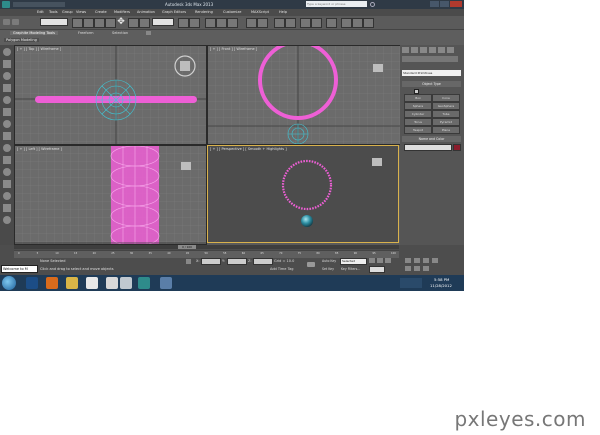 The height and width of the screenshot is (435, 600). I want to click on torus-wireframe-left, so click(135, 195).